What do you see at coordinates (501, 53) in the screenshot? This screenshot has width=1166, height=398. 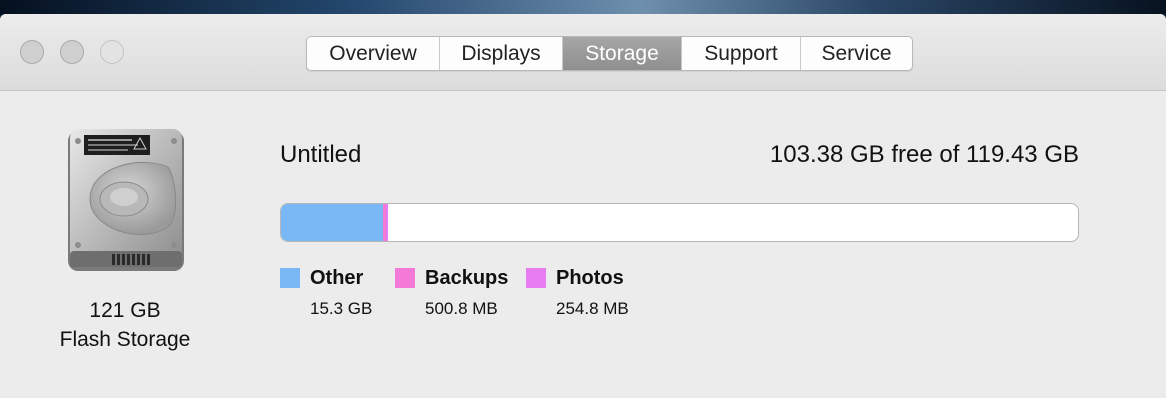 I see `tab-displays: Displays` at bounding box center [501, 53].